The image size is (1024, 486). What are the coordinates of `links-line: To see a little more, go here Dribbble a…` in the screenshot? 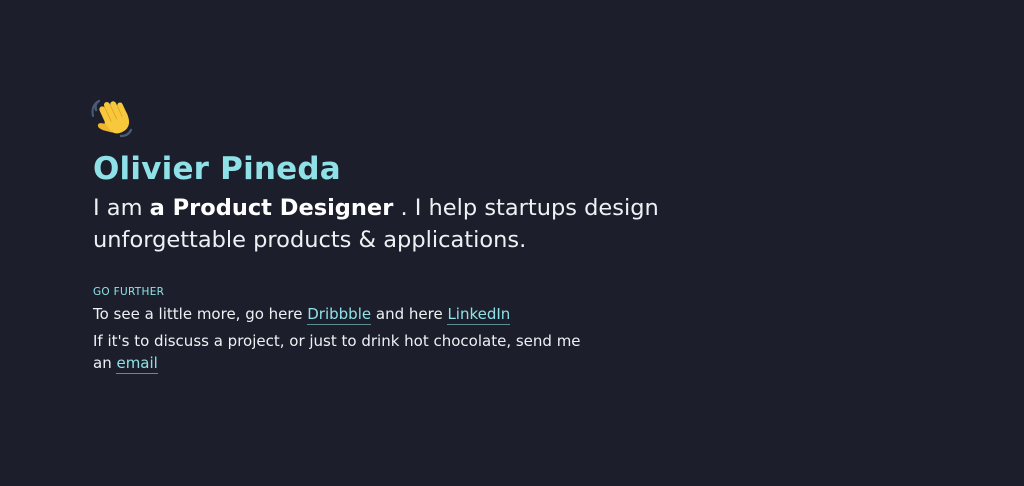 It's located at (343, 314).